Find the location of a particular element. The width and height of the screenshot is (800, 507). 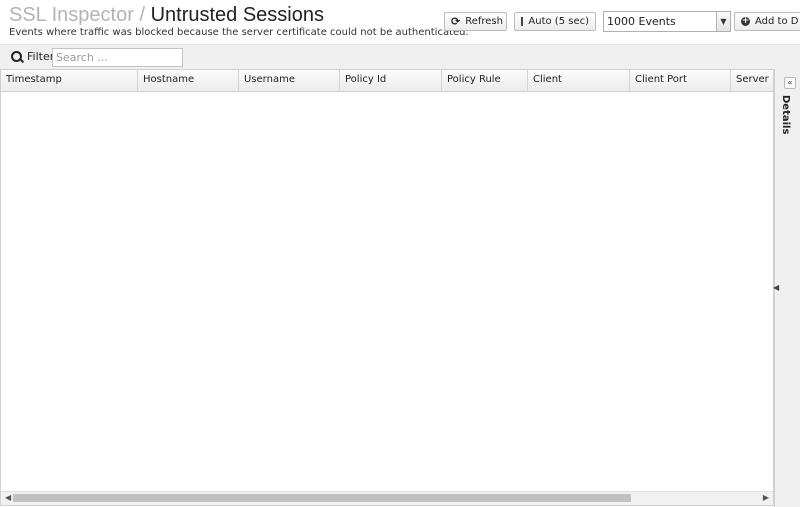

column-header-policy-rule: Policy Rule is located at coordinates (485, 80).